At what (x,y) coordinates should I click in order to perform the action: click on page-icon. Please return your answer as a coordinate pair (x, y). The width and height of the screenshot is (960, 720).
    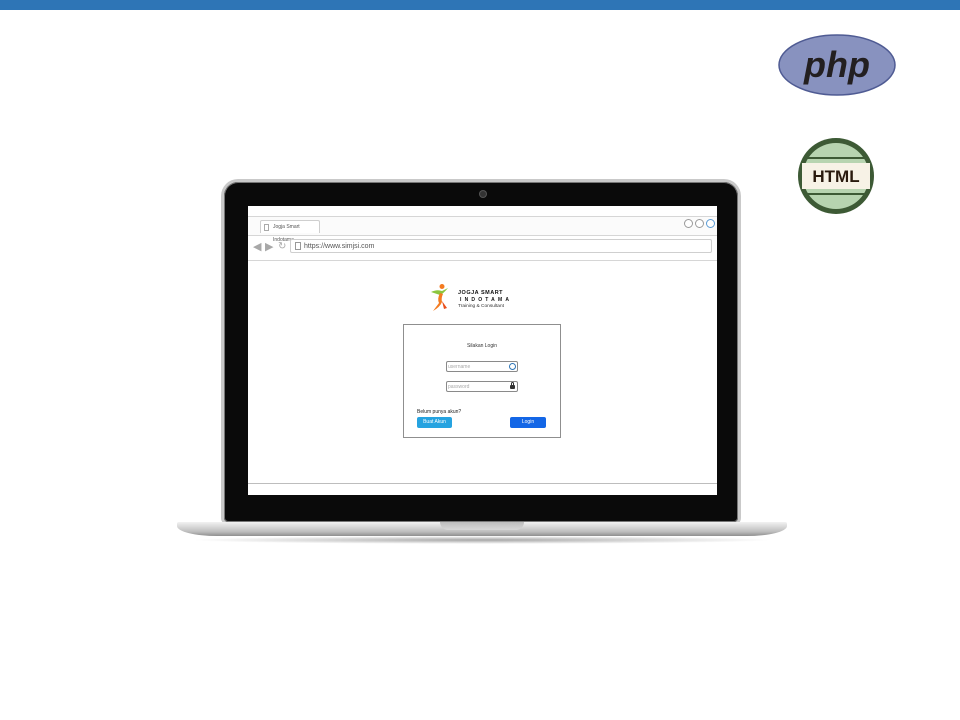
    Looking at the image, I should click on (298, 246).